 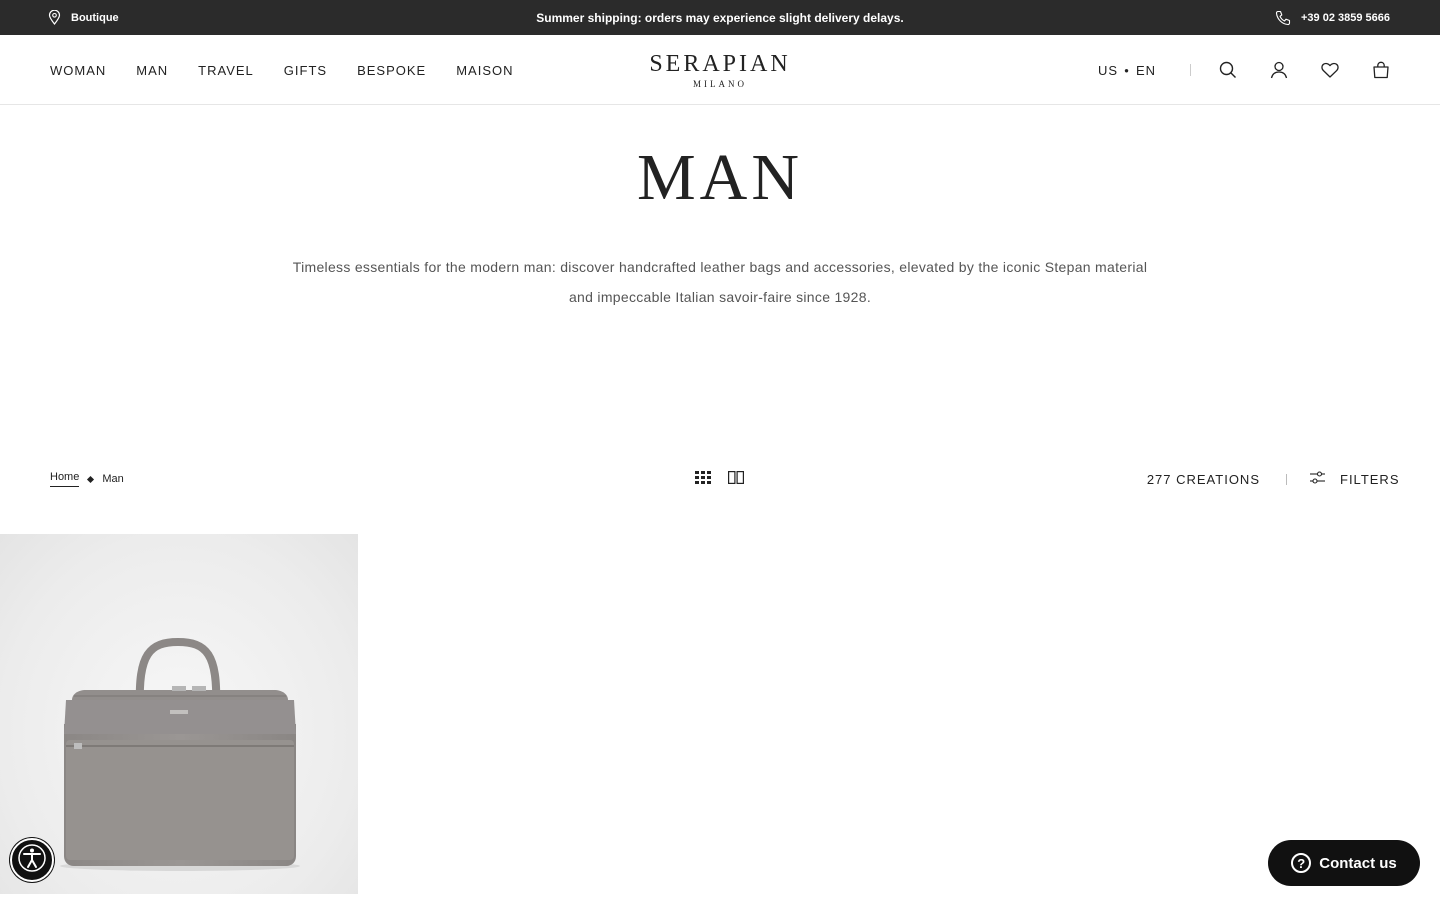 What do you see at coordinates (1330, 70) in the screenshot?
I see `wishlist-heart-icon` at bounding box center [1330, 70].